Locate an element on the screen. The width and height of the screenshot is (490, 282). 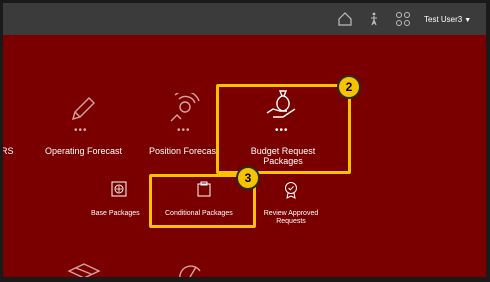
card-operating-forecast-label: Operating Forecast is located at coordinates (83, 151).